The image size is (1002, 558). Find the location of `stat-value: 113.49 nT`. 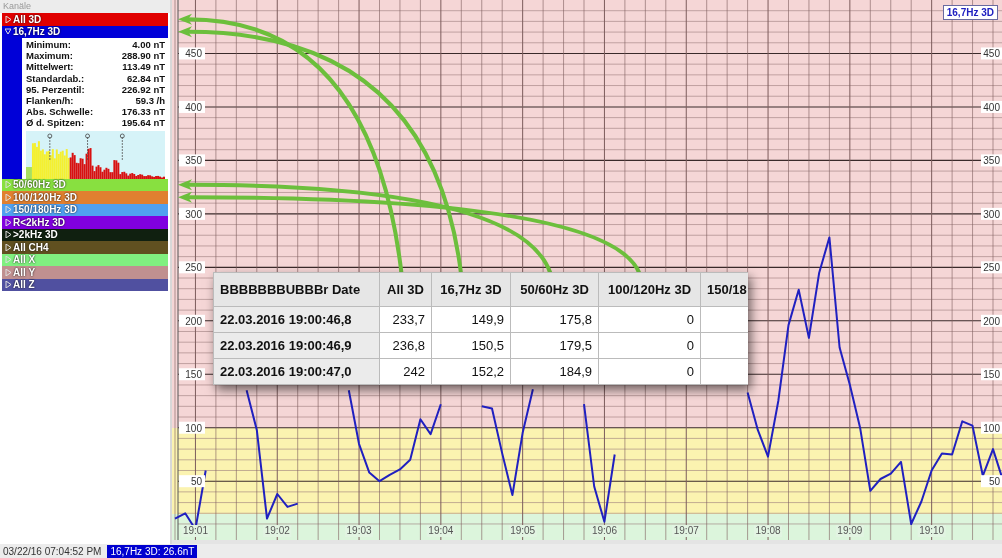

stat-value: 113.49 nT is located at coordinates (143, 67).